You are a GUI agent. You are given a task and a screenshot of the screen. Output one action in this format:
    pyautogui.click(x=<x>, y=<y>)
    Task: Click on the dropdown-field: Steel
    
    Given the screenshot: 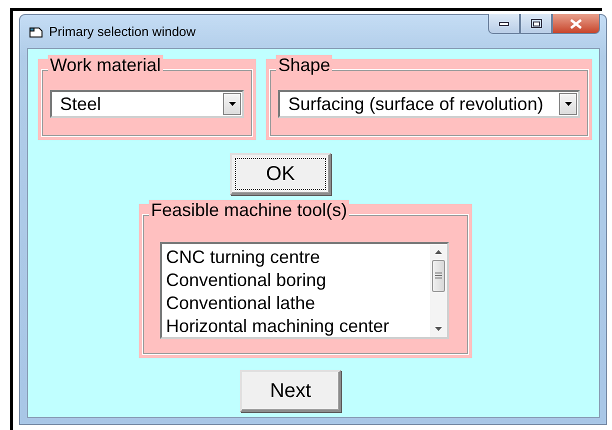 What is the action you would take?
    pyautogui.click(x=147, y=104)
    